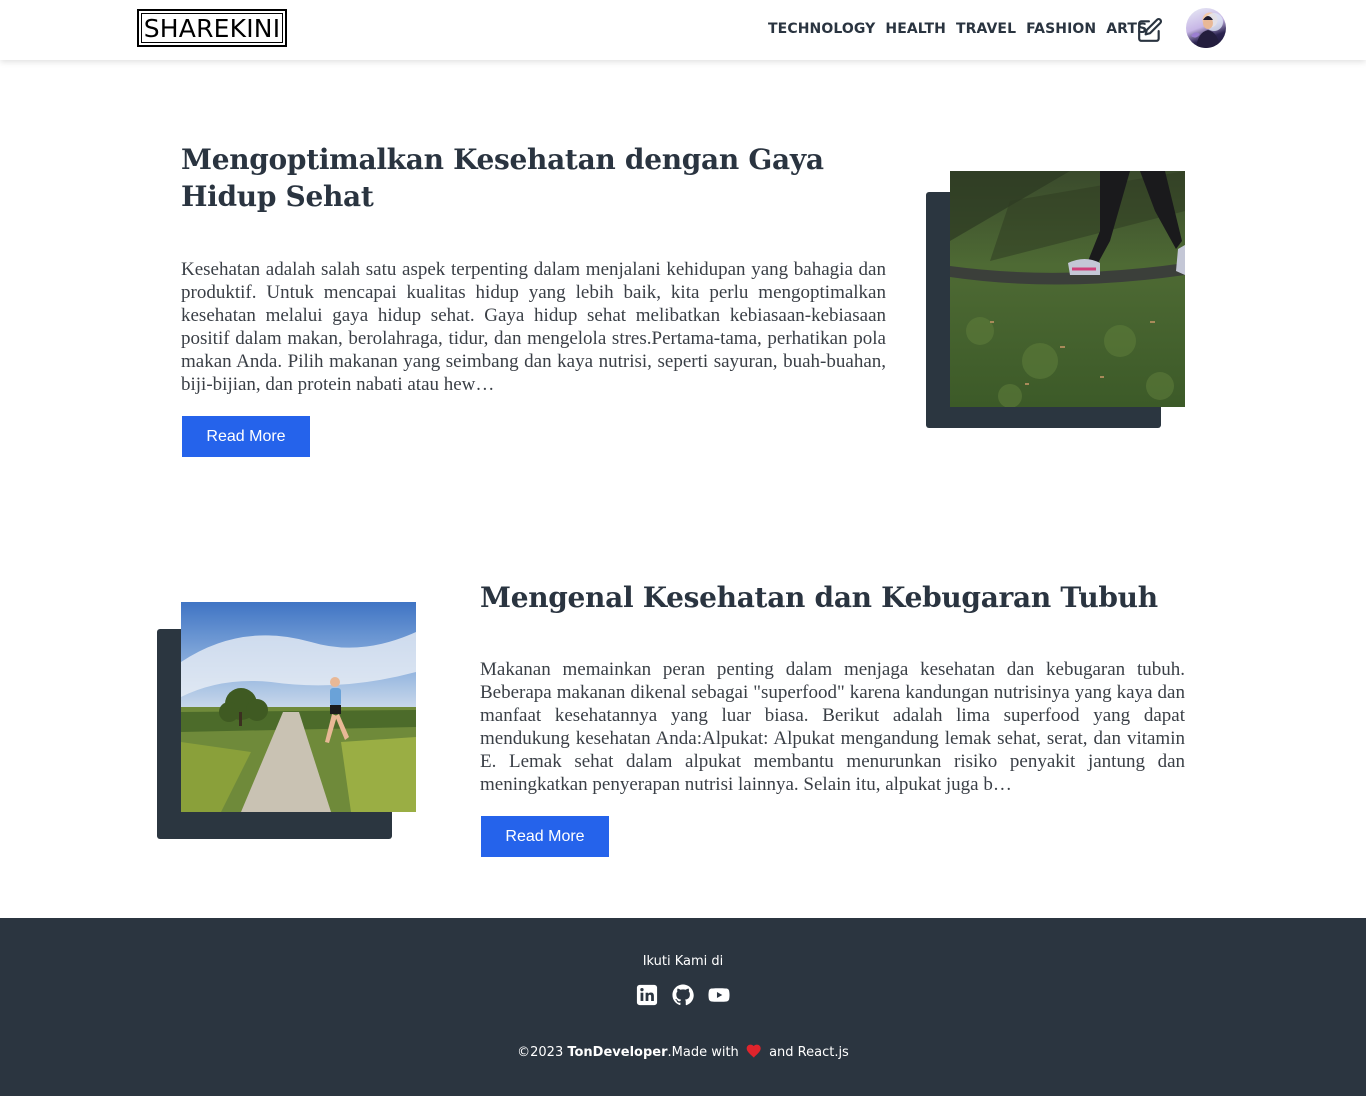 Image resolution: width=1366 pixels, height=1096 pixels. I want to click on github-icon, so click(683, 995).